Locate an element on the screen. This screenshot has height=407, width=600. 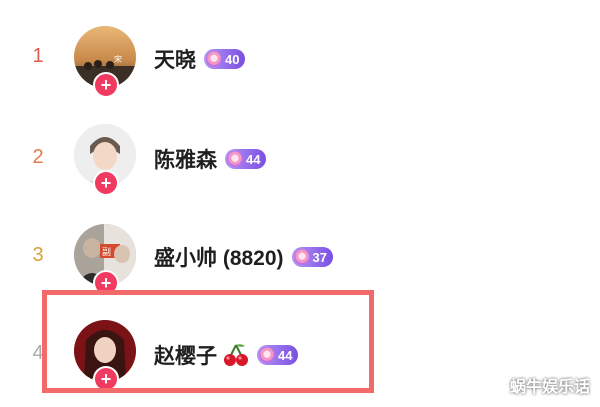
user-name-row: 盛小帅 (8820) 37 is located at coordinates (244, 257).